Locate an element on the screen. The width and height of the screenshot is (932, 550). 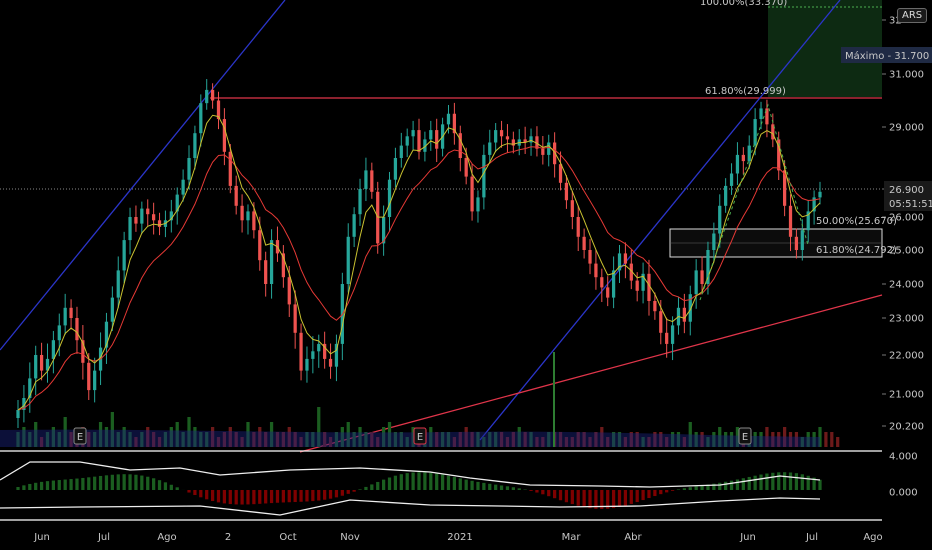
oscillator-tick-label: 0.000 is located at coordinates (903, 493).